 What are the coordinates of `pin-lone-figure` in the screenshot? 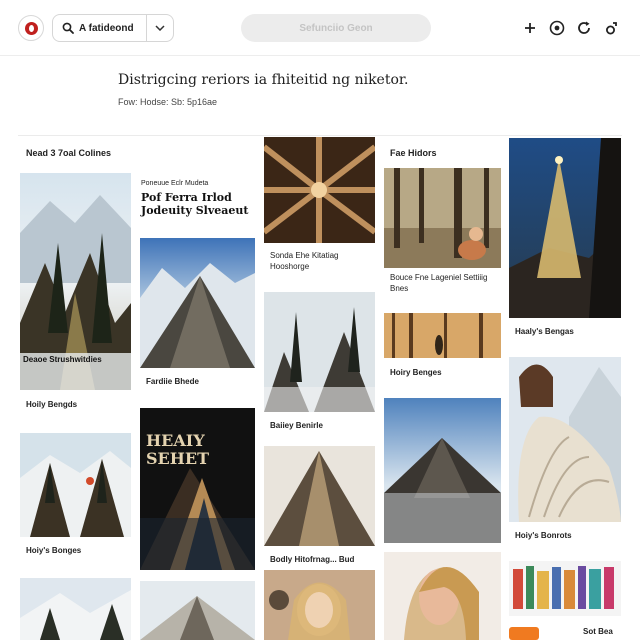 It's located at (442, 470).